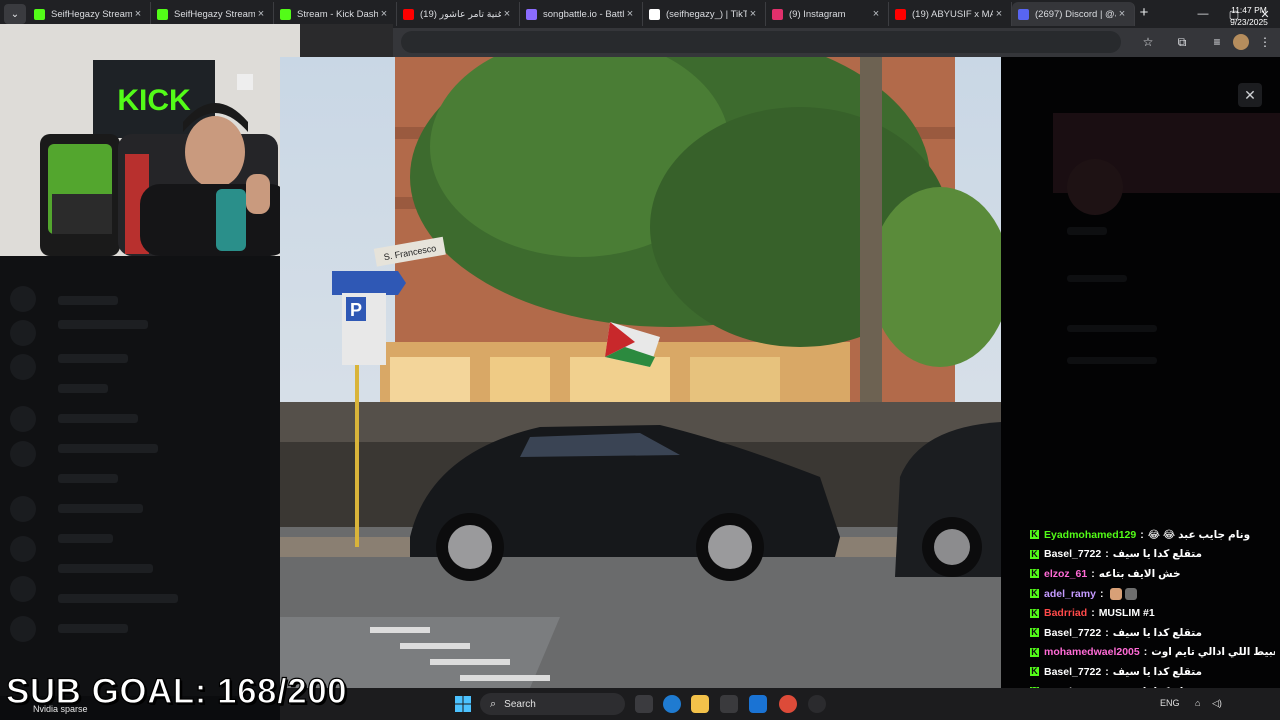  Describe the element at coordinates (176, 691) in the screenshot. I see `sub-goal-overlay: SUB GOAL: 168/200` at that location.